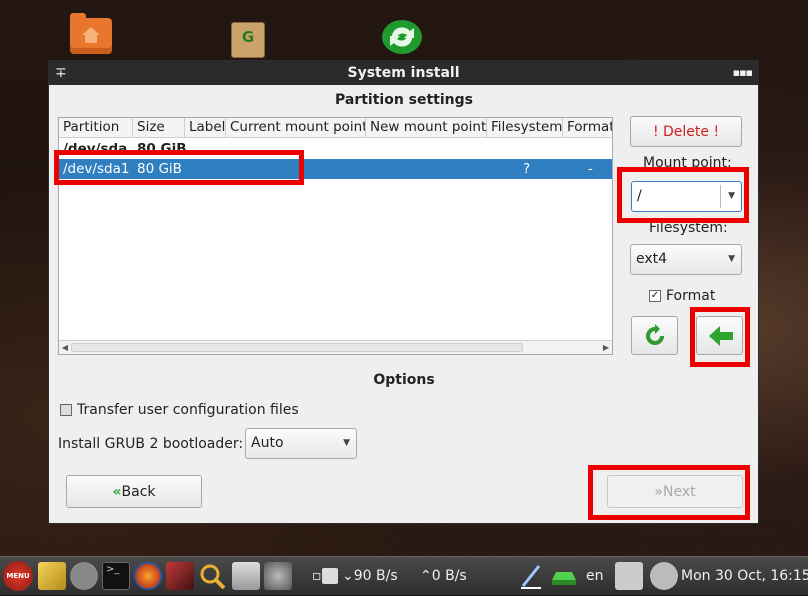 Image resolution: width=808 pixels, height=596 pixels. What do you see at coordinates (148, 576) in the screenshot?
I see `firefox-icon` at bounding box center [148, 576].